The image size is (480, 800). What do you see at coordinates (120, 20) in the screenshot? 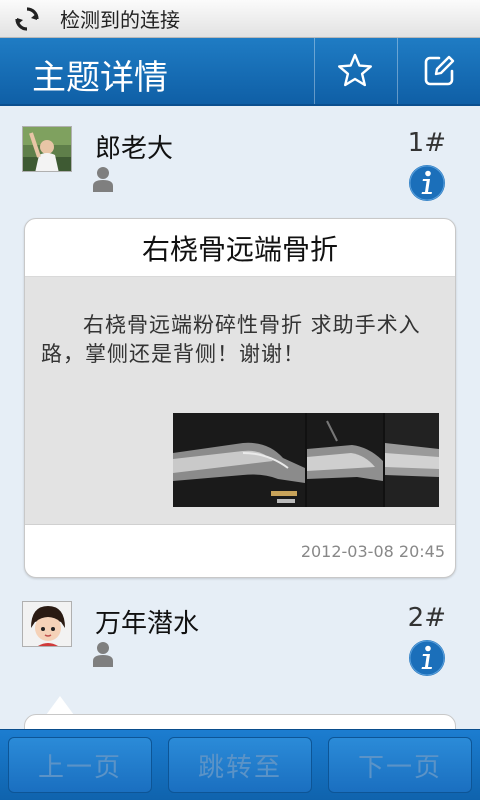
I see `status-text: 检测到的连接` at bounding box center [120, 20].